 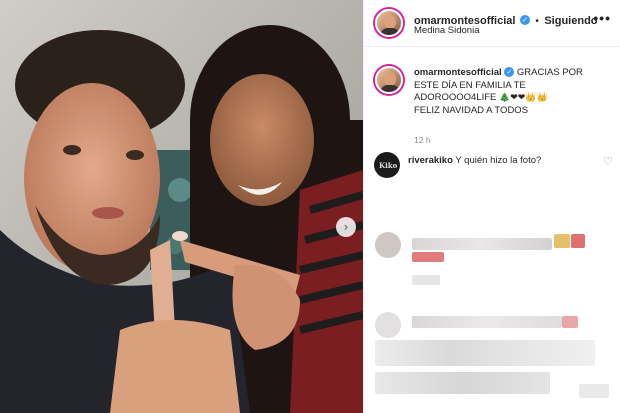 I want to click on verified-badge-icon: ✓, so click(x=524, y=19).